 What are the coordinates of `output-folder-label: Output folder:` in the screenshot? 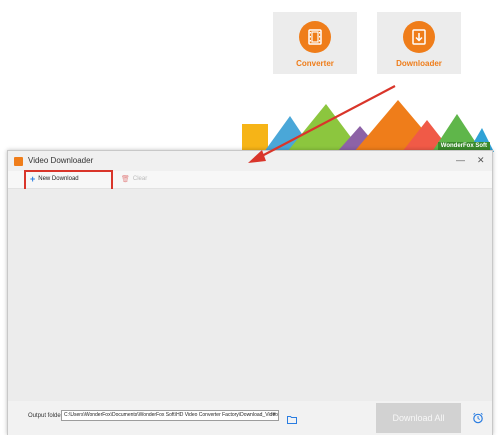 It's located at (46, 416).